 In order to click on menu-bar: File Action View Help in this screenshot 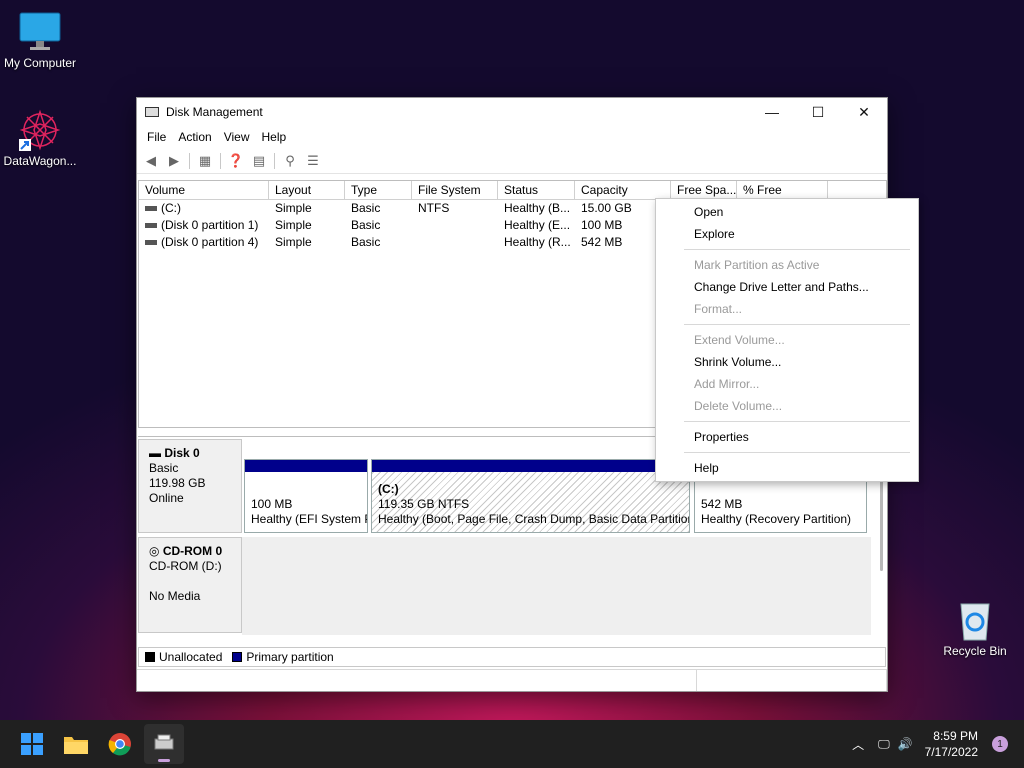, I will do `click(512, 137)`.